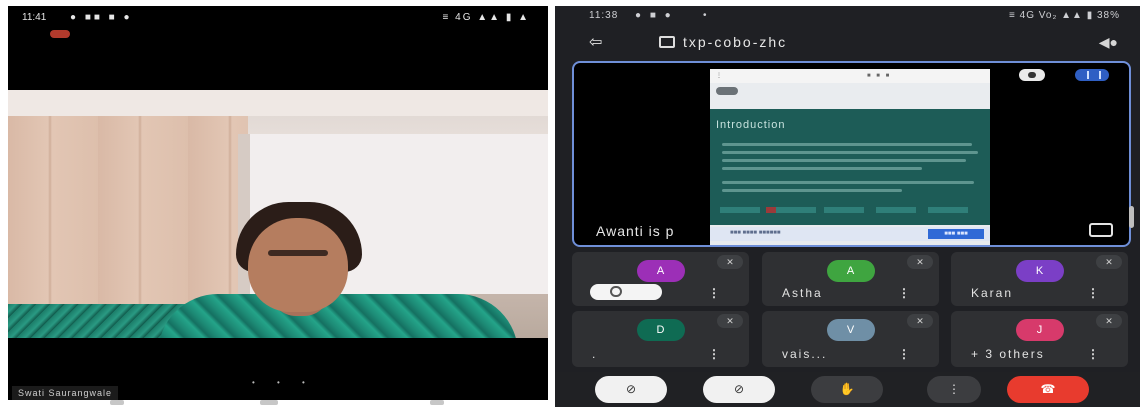  I want to click on left-status-bar: 11:41 ● ■■ ■ ● ≡ 4G ▲▲ ▮ ▲, so click(278, 19).